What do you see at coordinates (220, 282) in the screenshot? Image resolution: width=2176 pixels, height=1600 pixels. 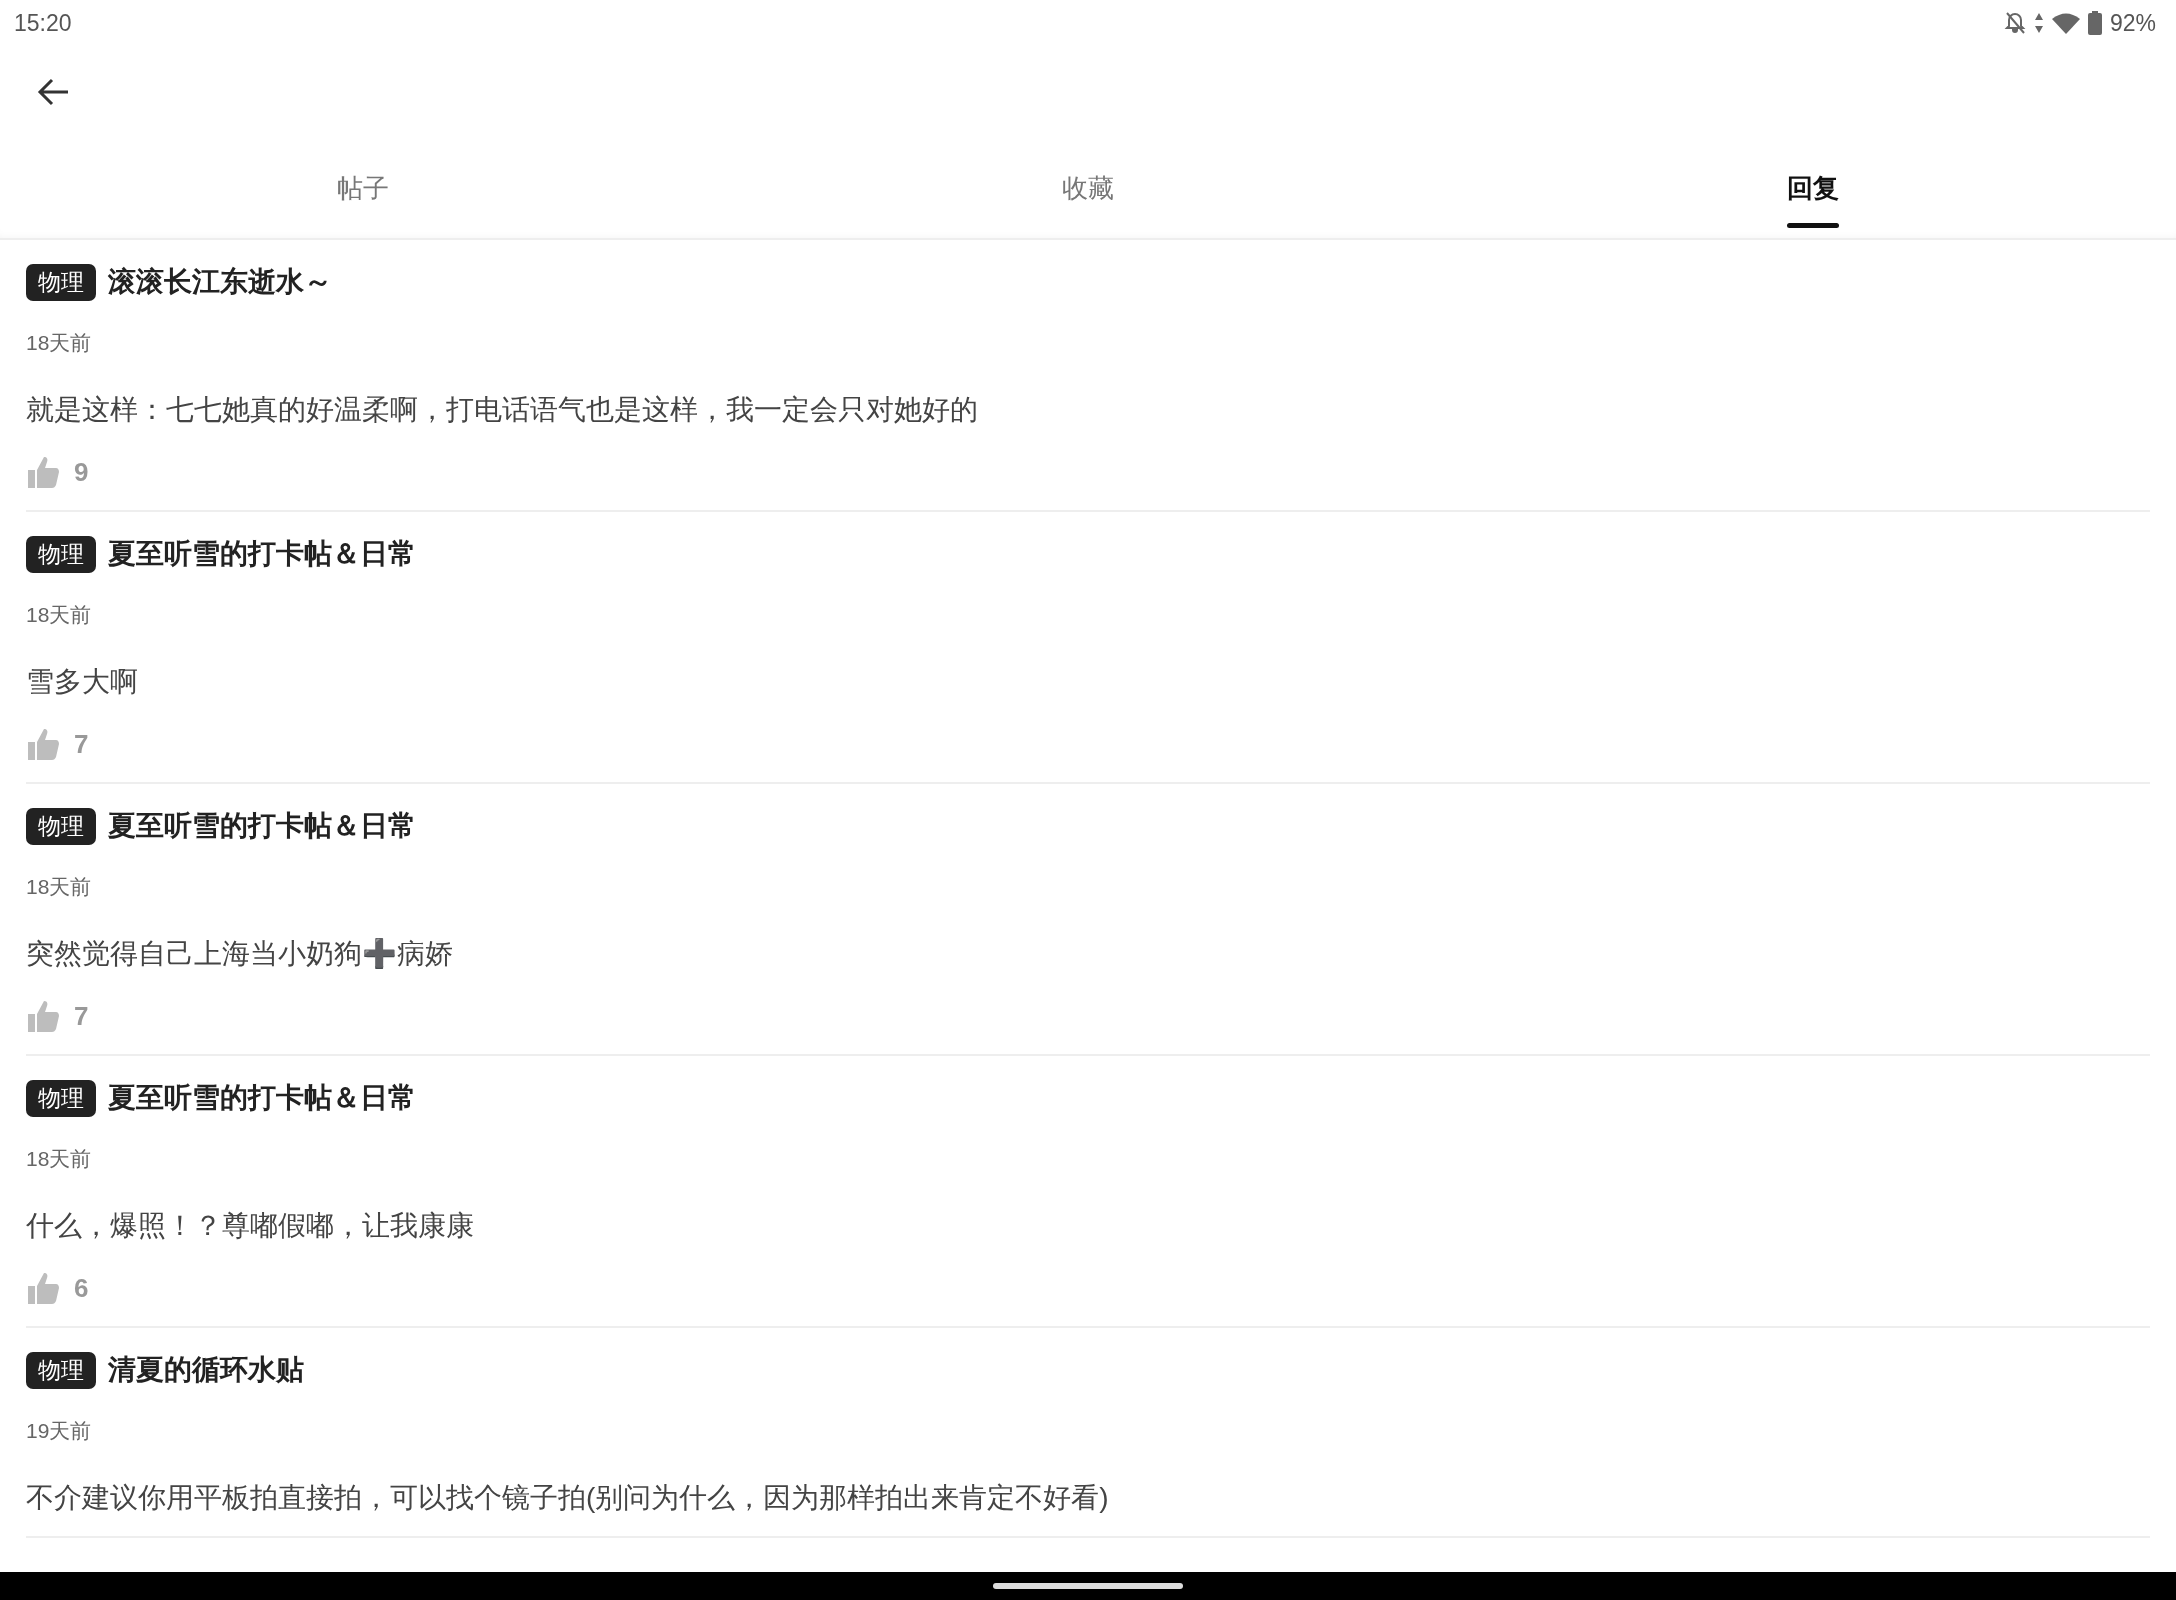 I see `post-title: 滚滚长江东逝水～` at bounding box center [220, 282].